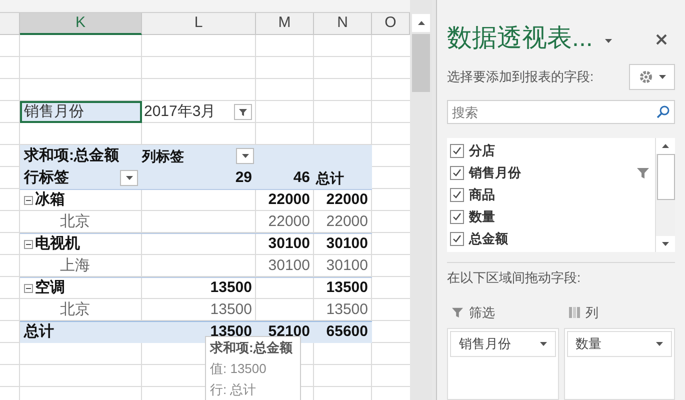  What do you see at coordinates (347, 332) in the screenshot?
I see `value-cell-text: 65600` at bounding box center [347, 332].